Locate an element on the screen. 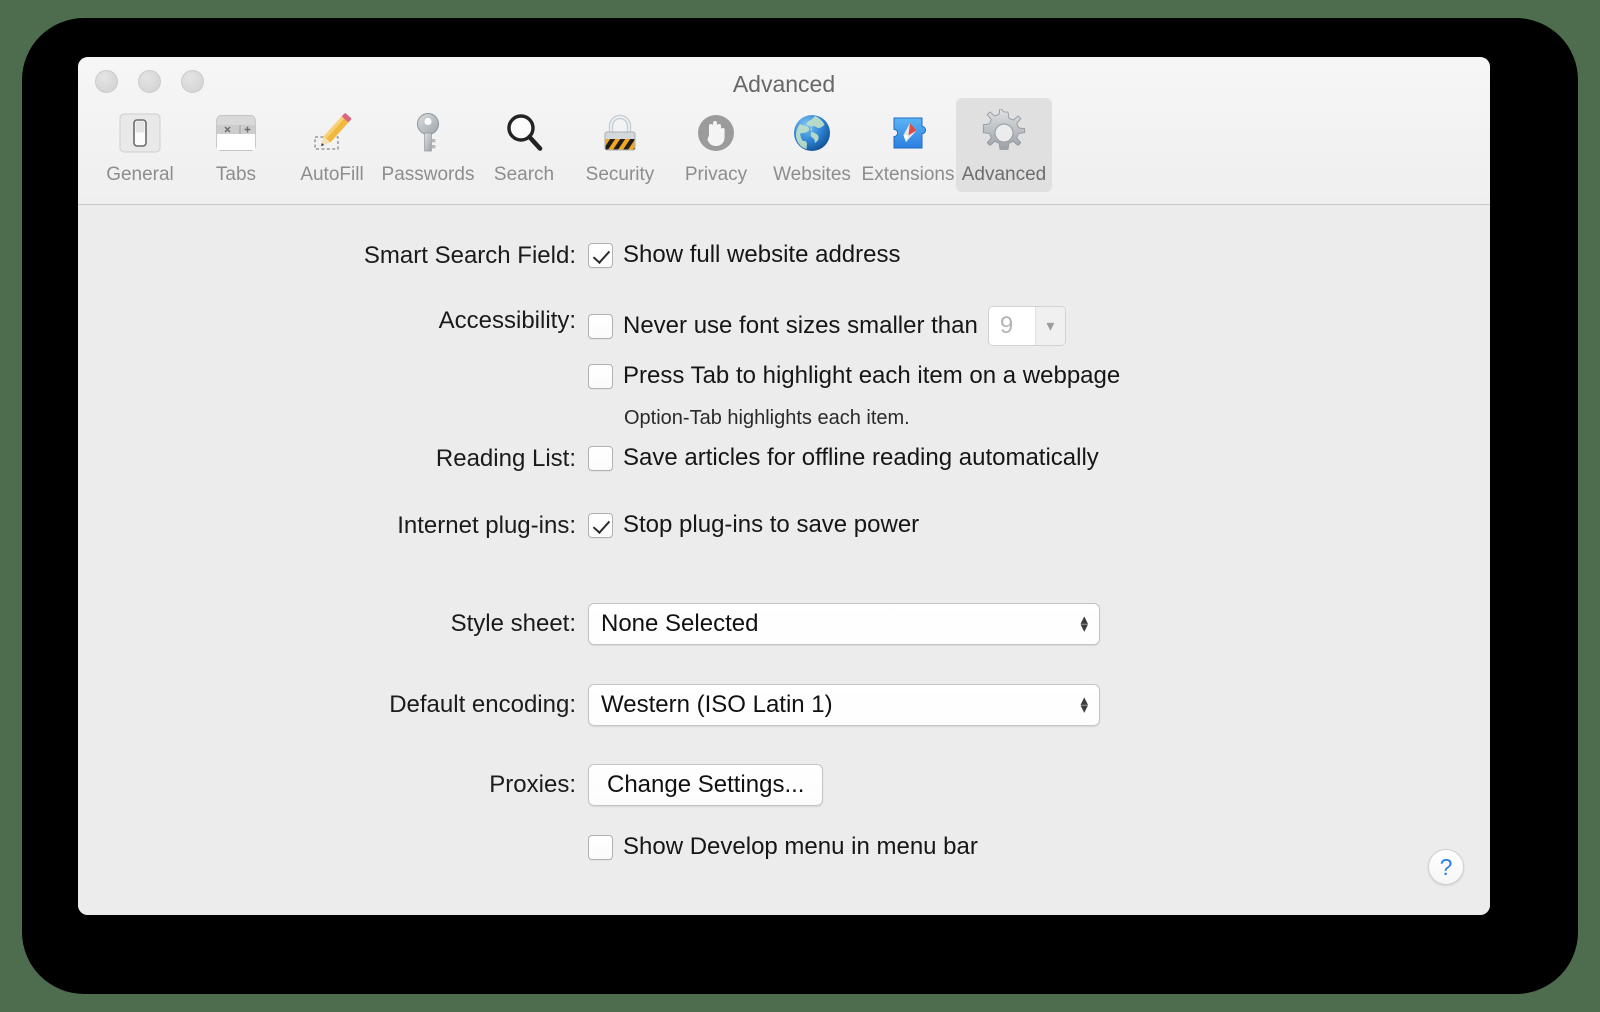  tab-advanced: Advanced is located at coordinates (1004, 145).